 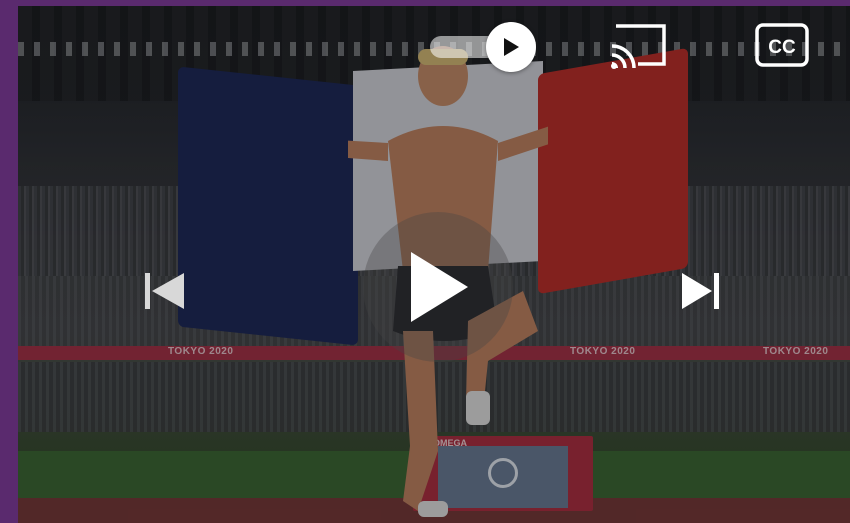 I want to click on skip-previous-icon, so click(x=164, y=291).